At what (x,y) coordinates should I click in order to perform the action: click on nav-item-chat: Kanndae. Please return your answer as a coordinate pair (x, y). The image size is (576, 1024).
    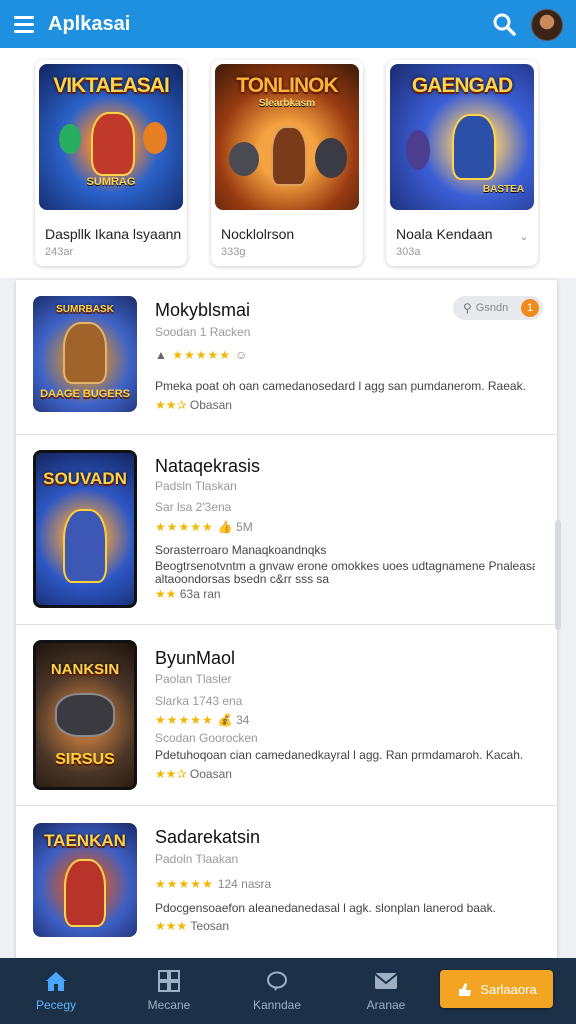
    Looking at the image, I should click on (277, 991).